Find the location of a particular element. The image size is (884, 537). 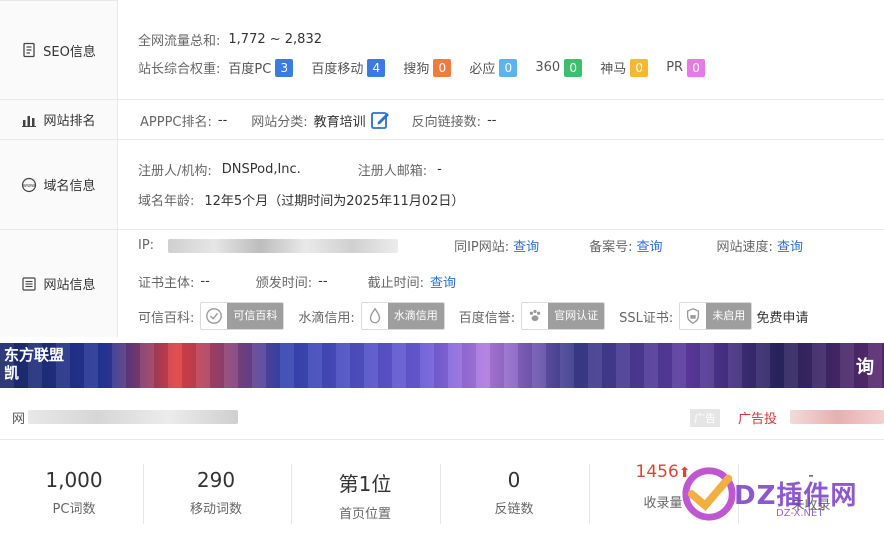

ad-banner-text-right: 询 is located at coordinates (865, 367).